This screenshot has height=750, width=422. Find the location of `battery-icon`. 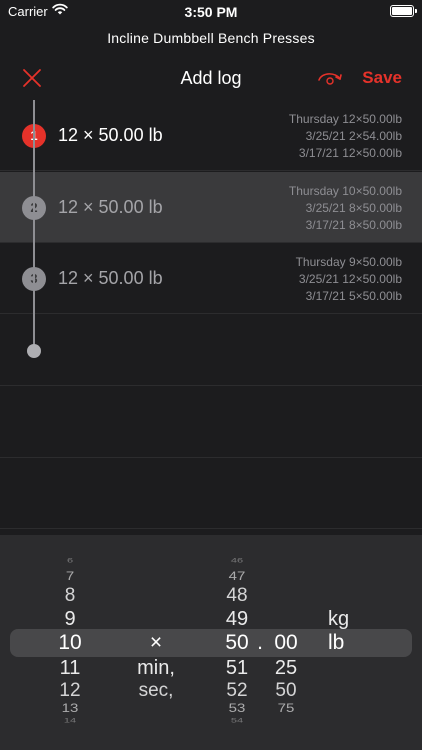

battery-icon is located at coordinates (403, 11).